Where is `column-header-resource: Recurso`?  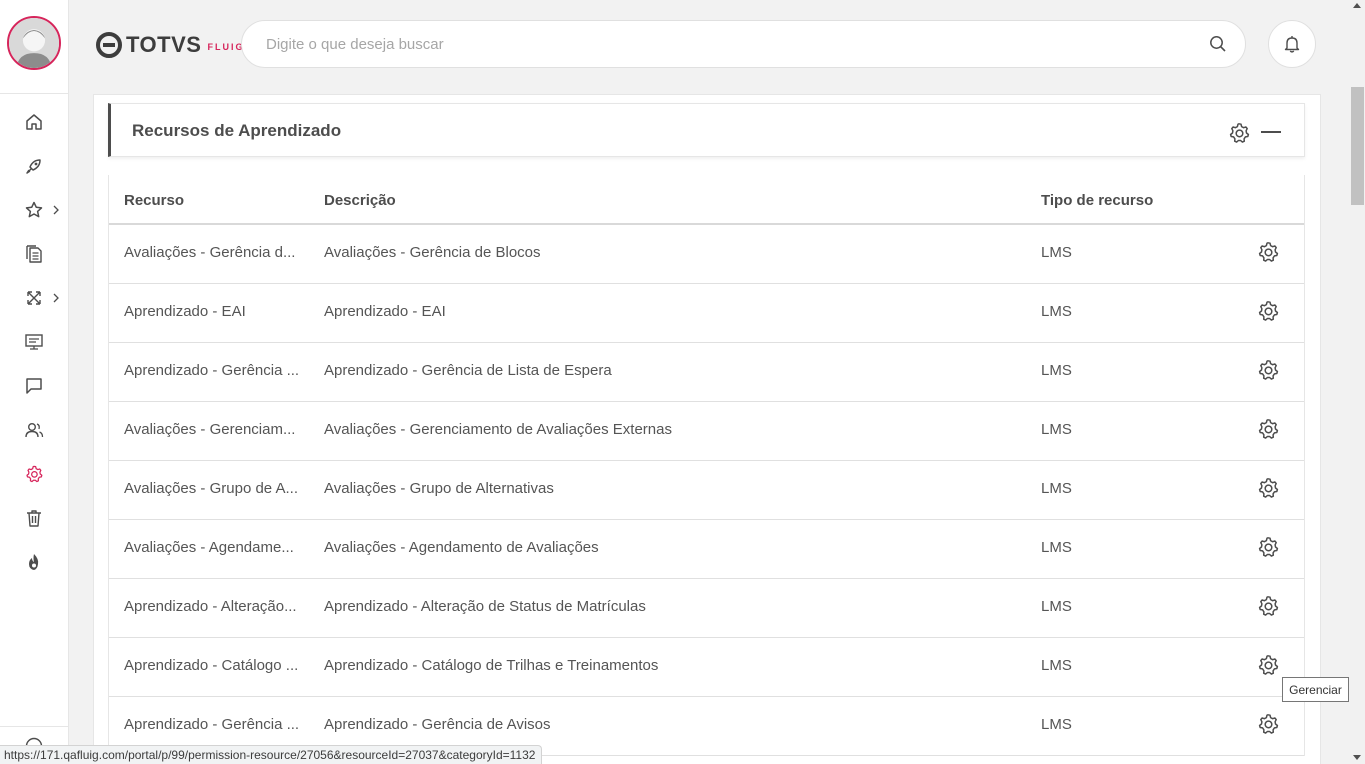 column-header-resource: Recurso is located at coordinates (154, 200).